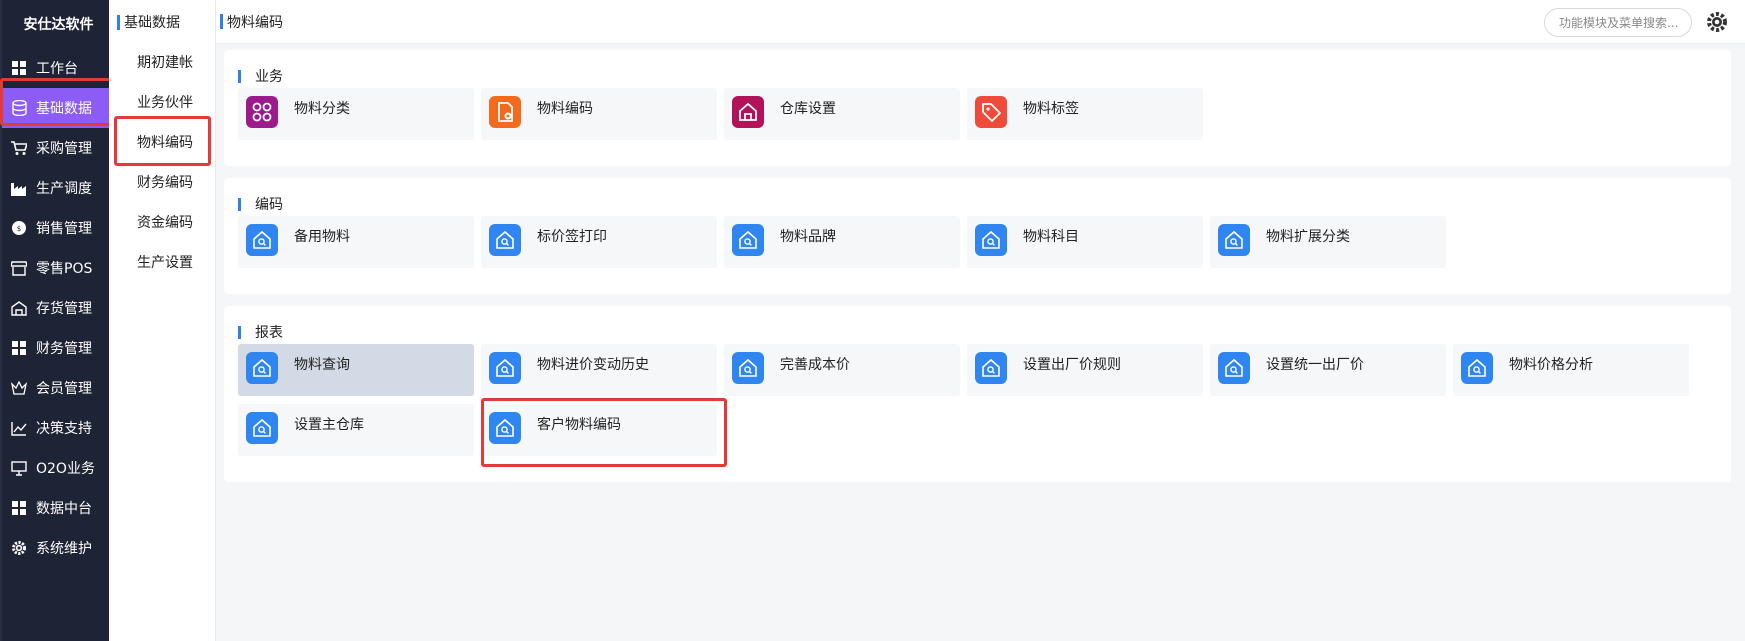  I want to click on tile-label: 物料科目, so click(1051, 237).